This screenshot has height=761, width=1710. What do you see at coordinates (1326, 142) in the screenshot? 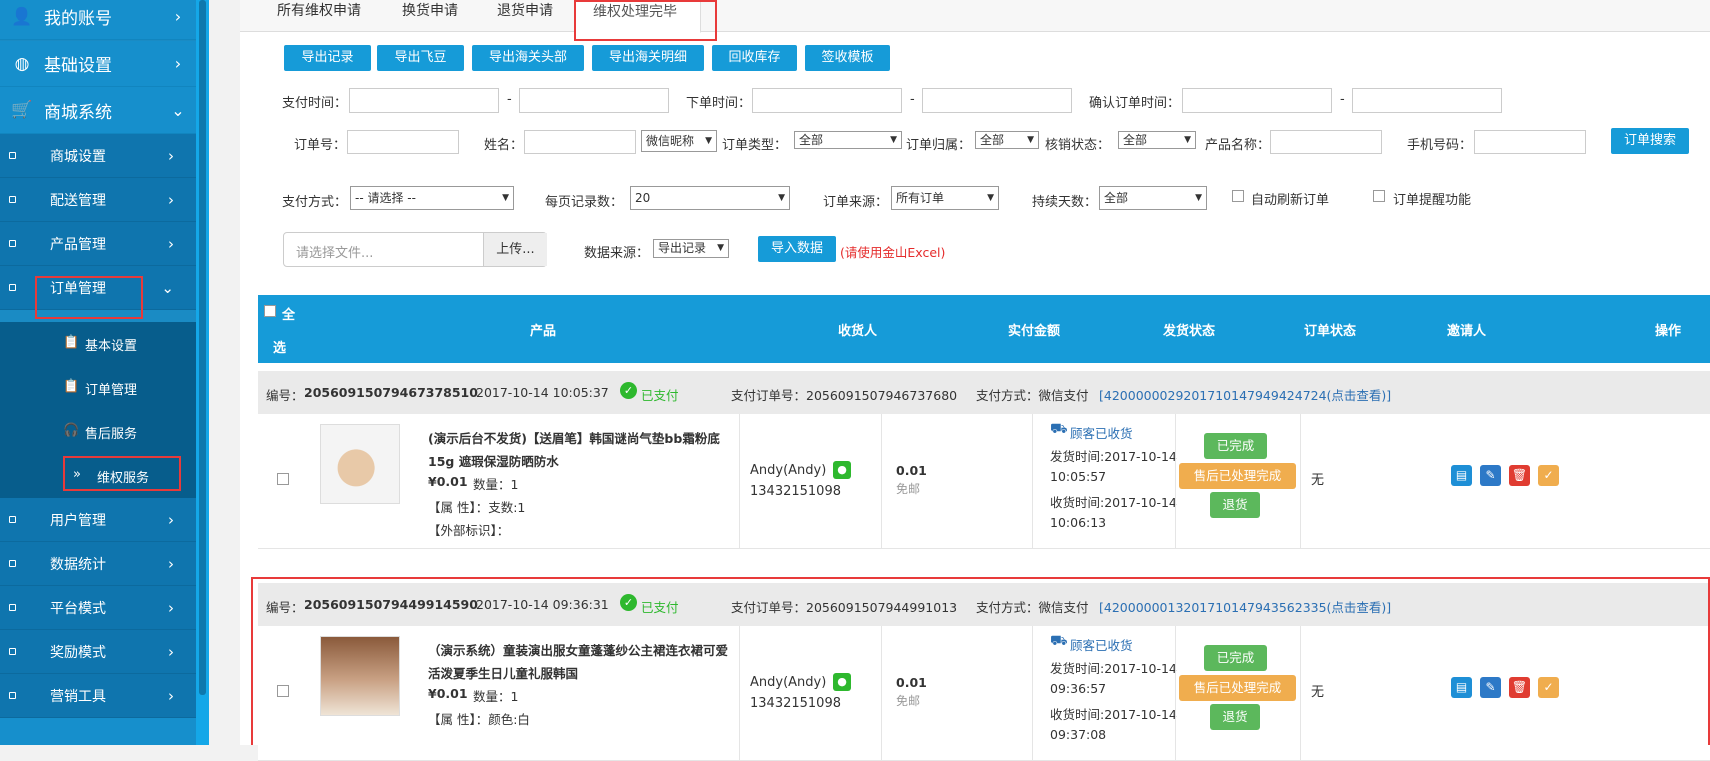
I see `product-name-input` at bounding box center [1326, 142].